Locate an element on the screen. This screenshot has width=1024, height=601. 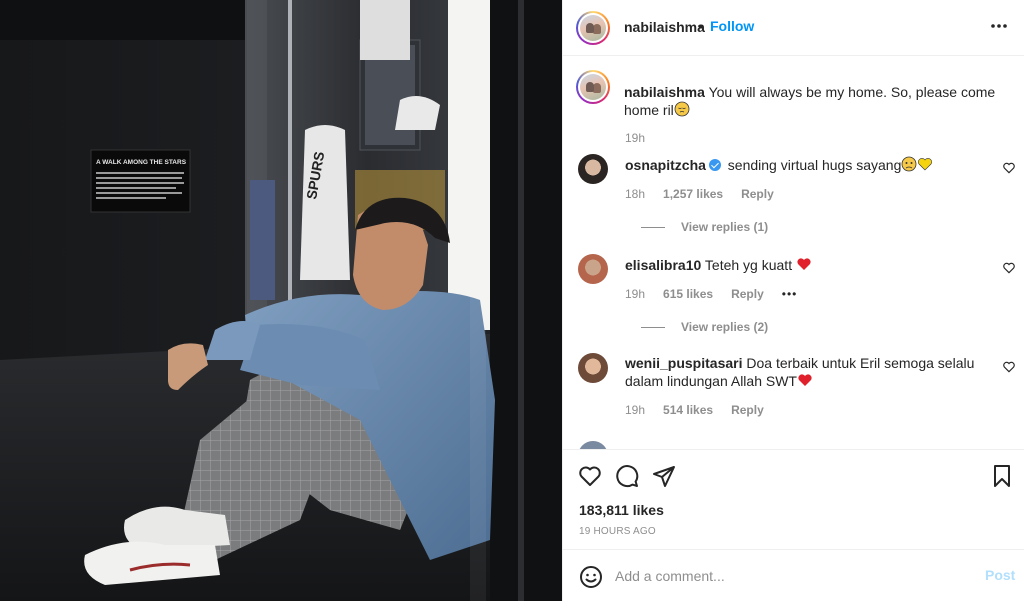
commenter-username: osnapitzcha is located at coordinates (665, 165).